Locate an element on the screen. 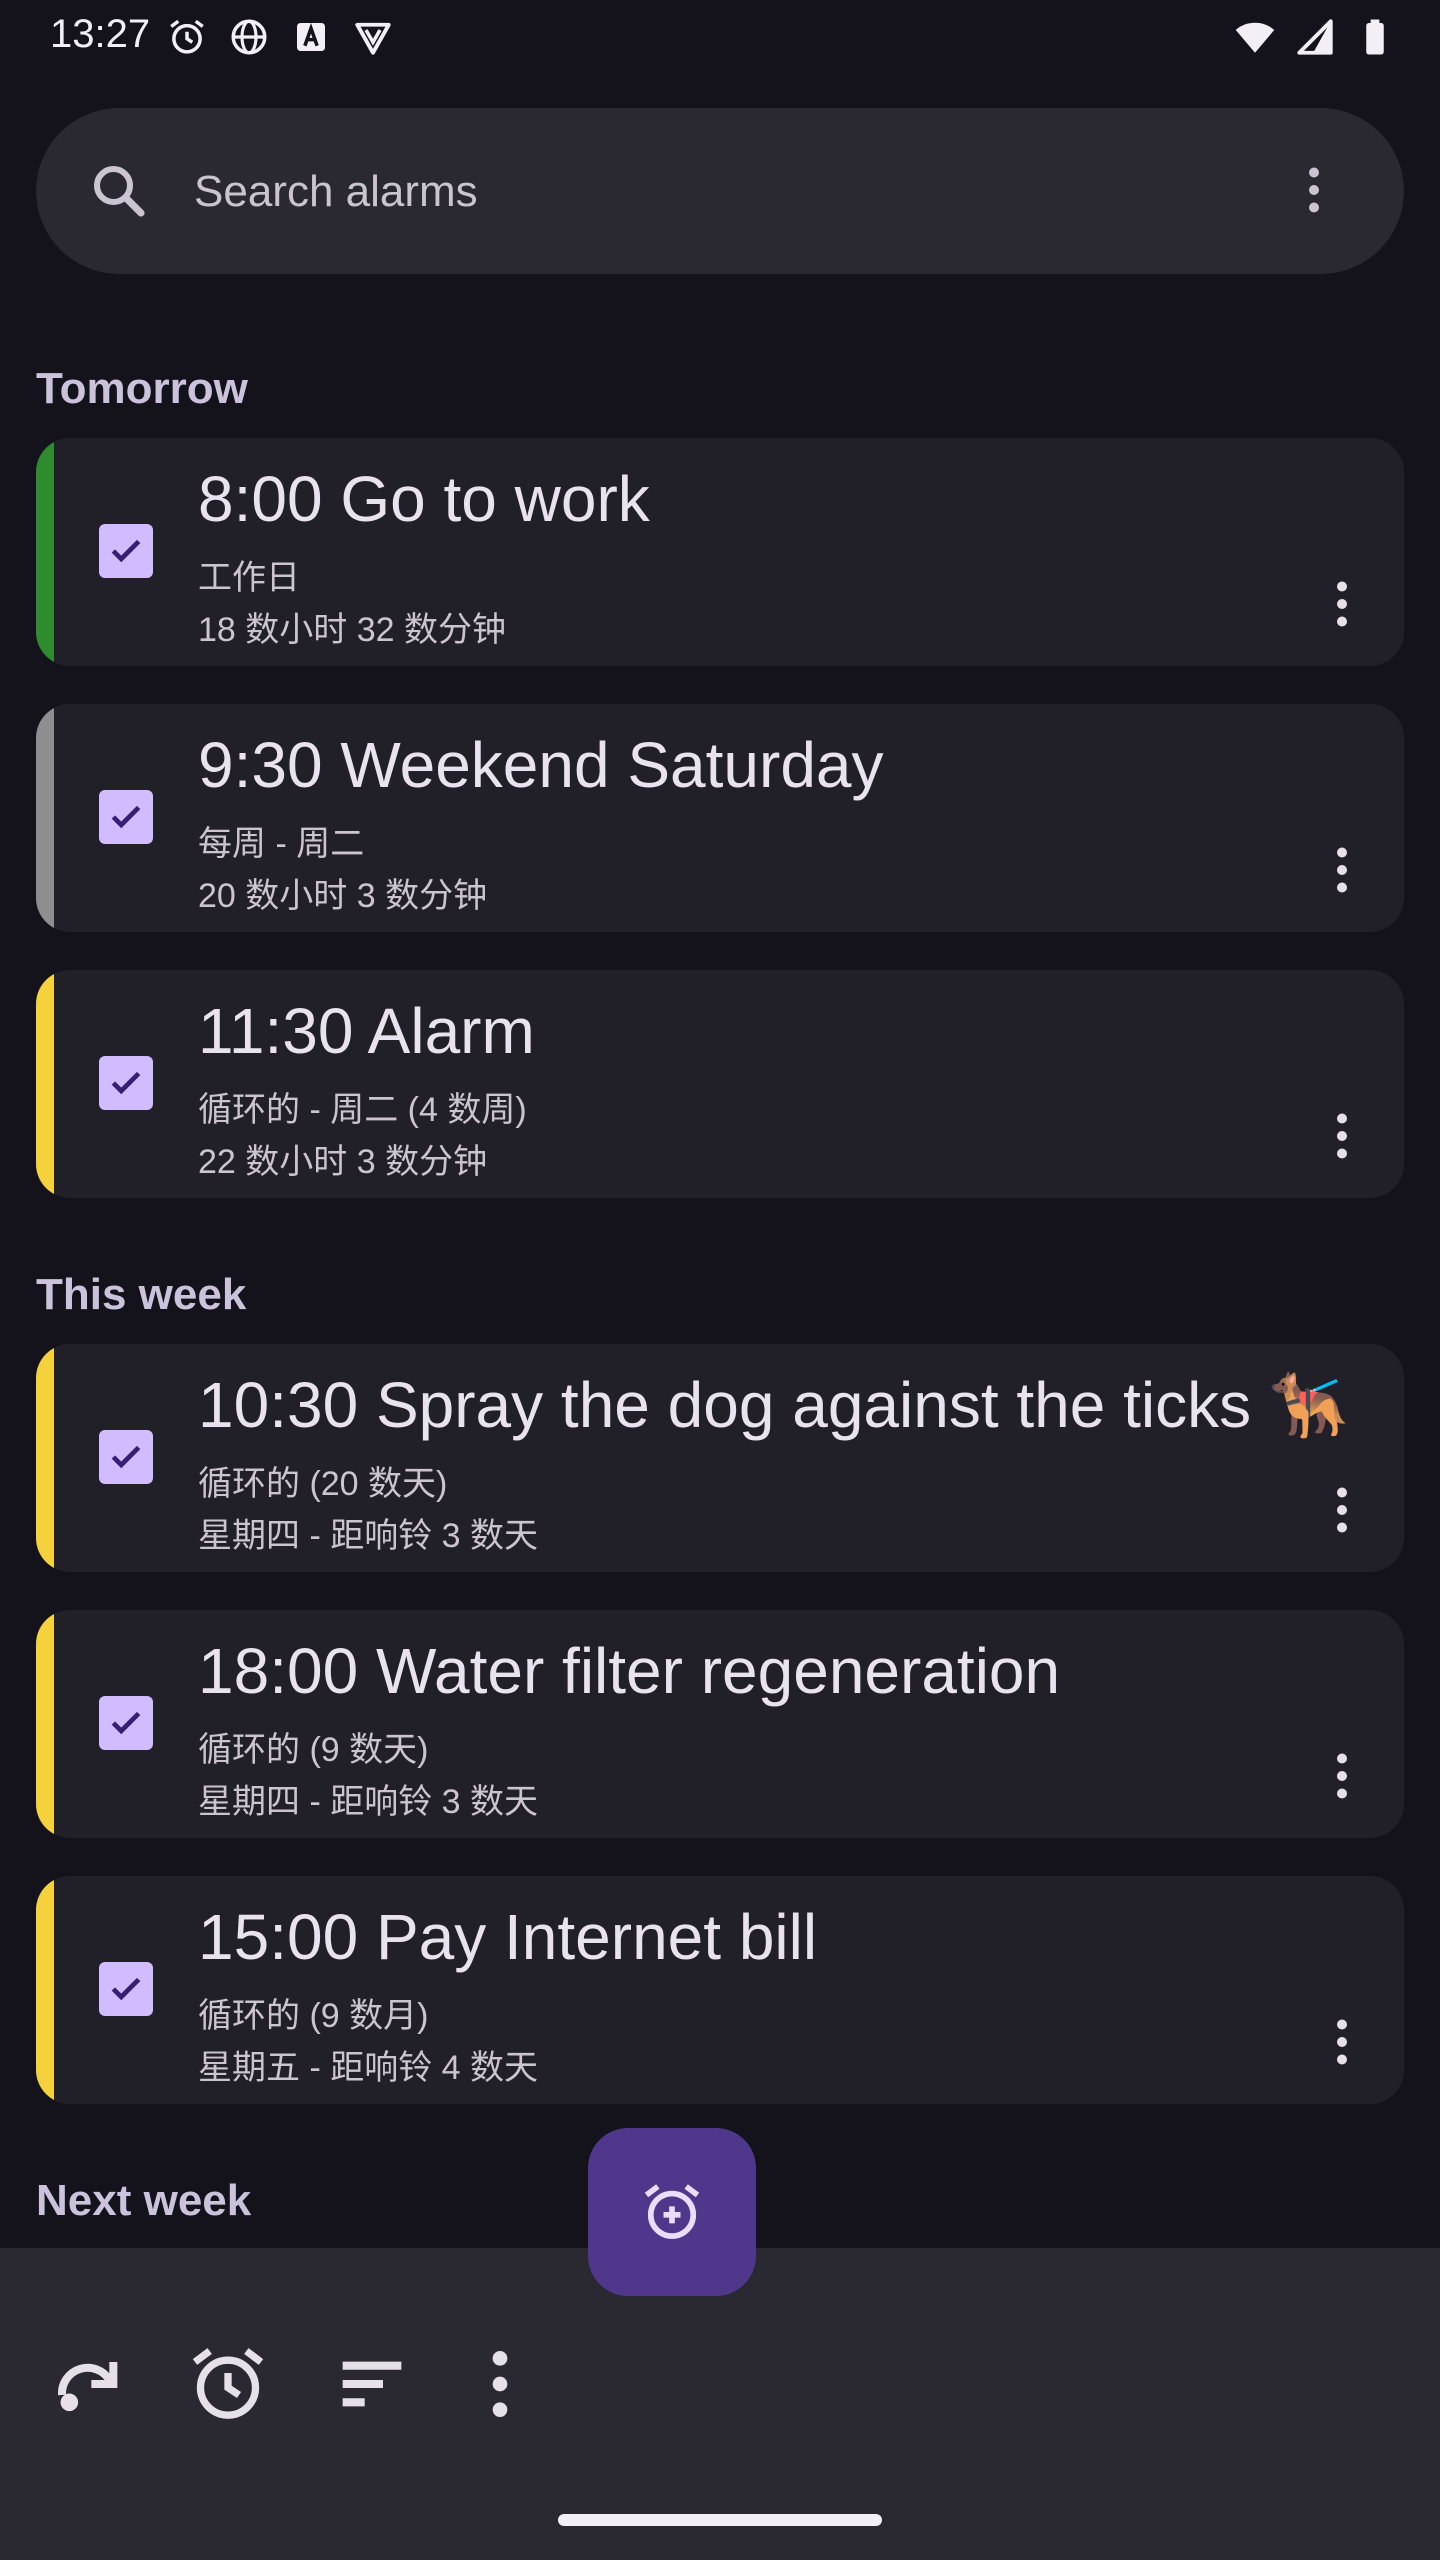 The width and height of the screenshot is (1440, 2560). alarm-title: 15:00 Pay Internet bill is located at coordinates (508, 1937).